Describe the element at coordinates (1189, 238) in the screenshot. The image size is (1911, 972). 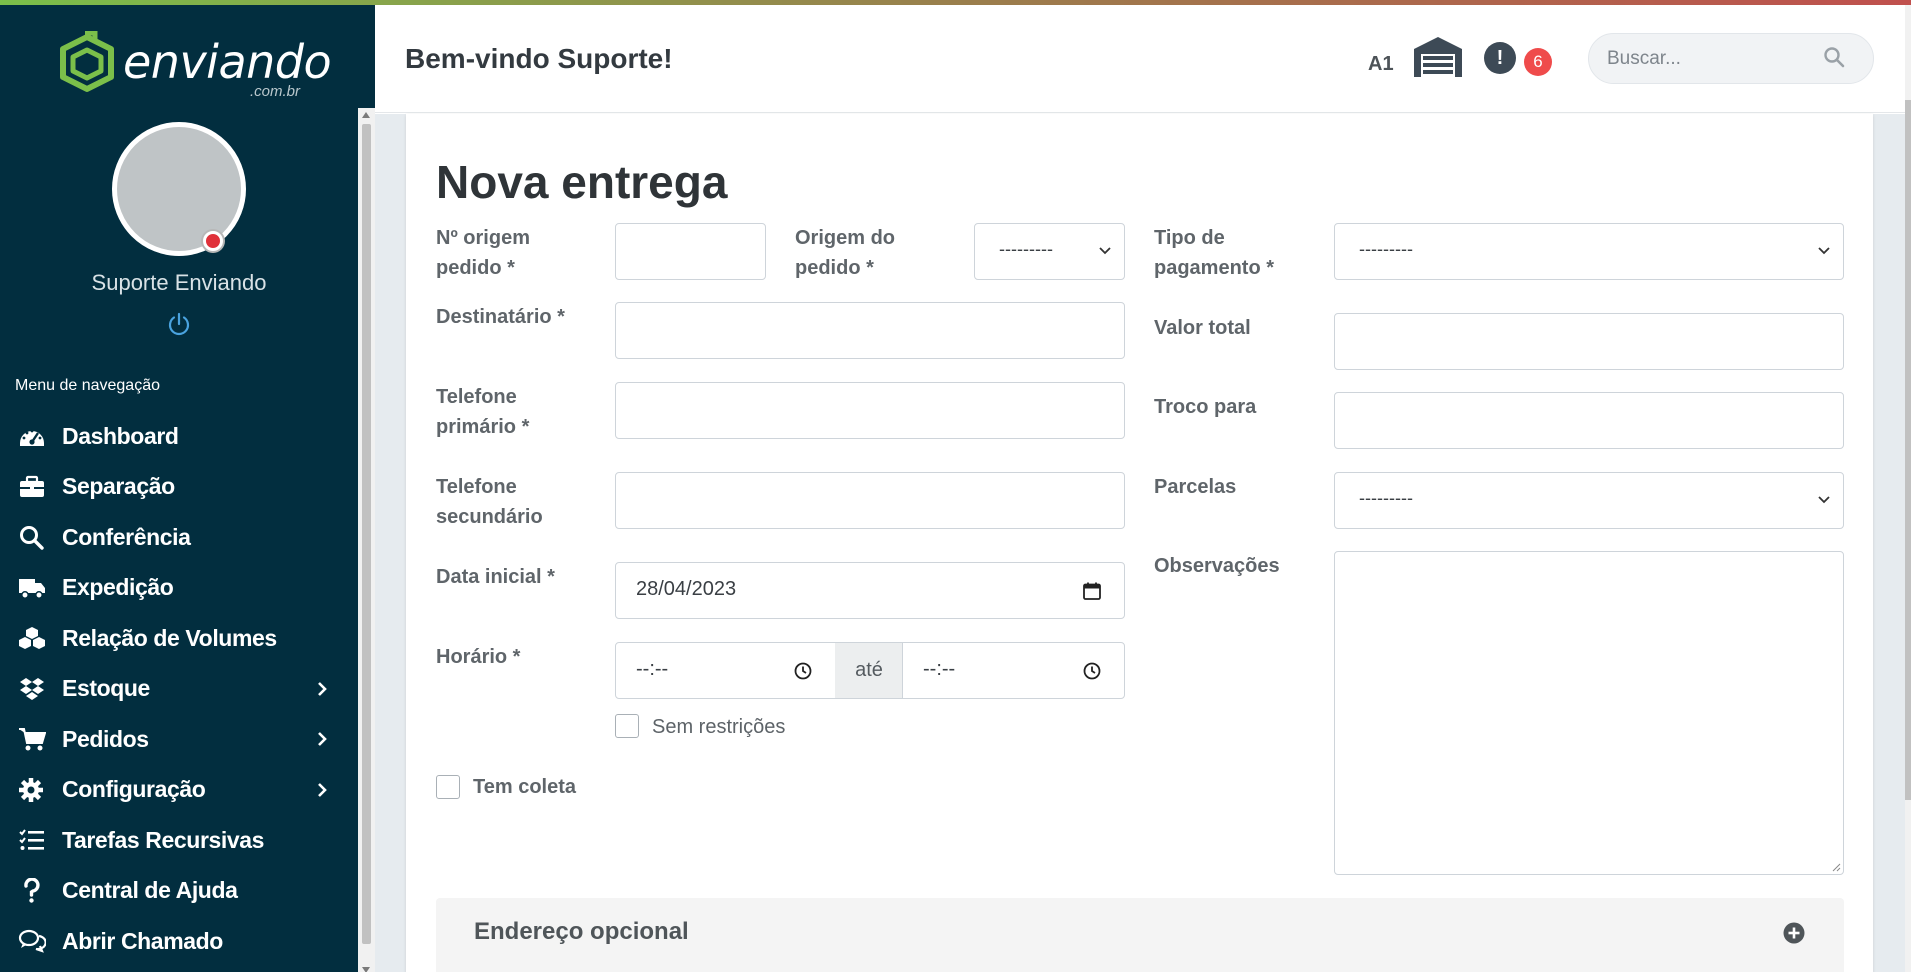
I see `label-line: Tipo de` at that location.